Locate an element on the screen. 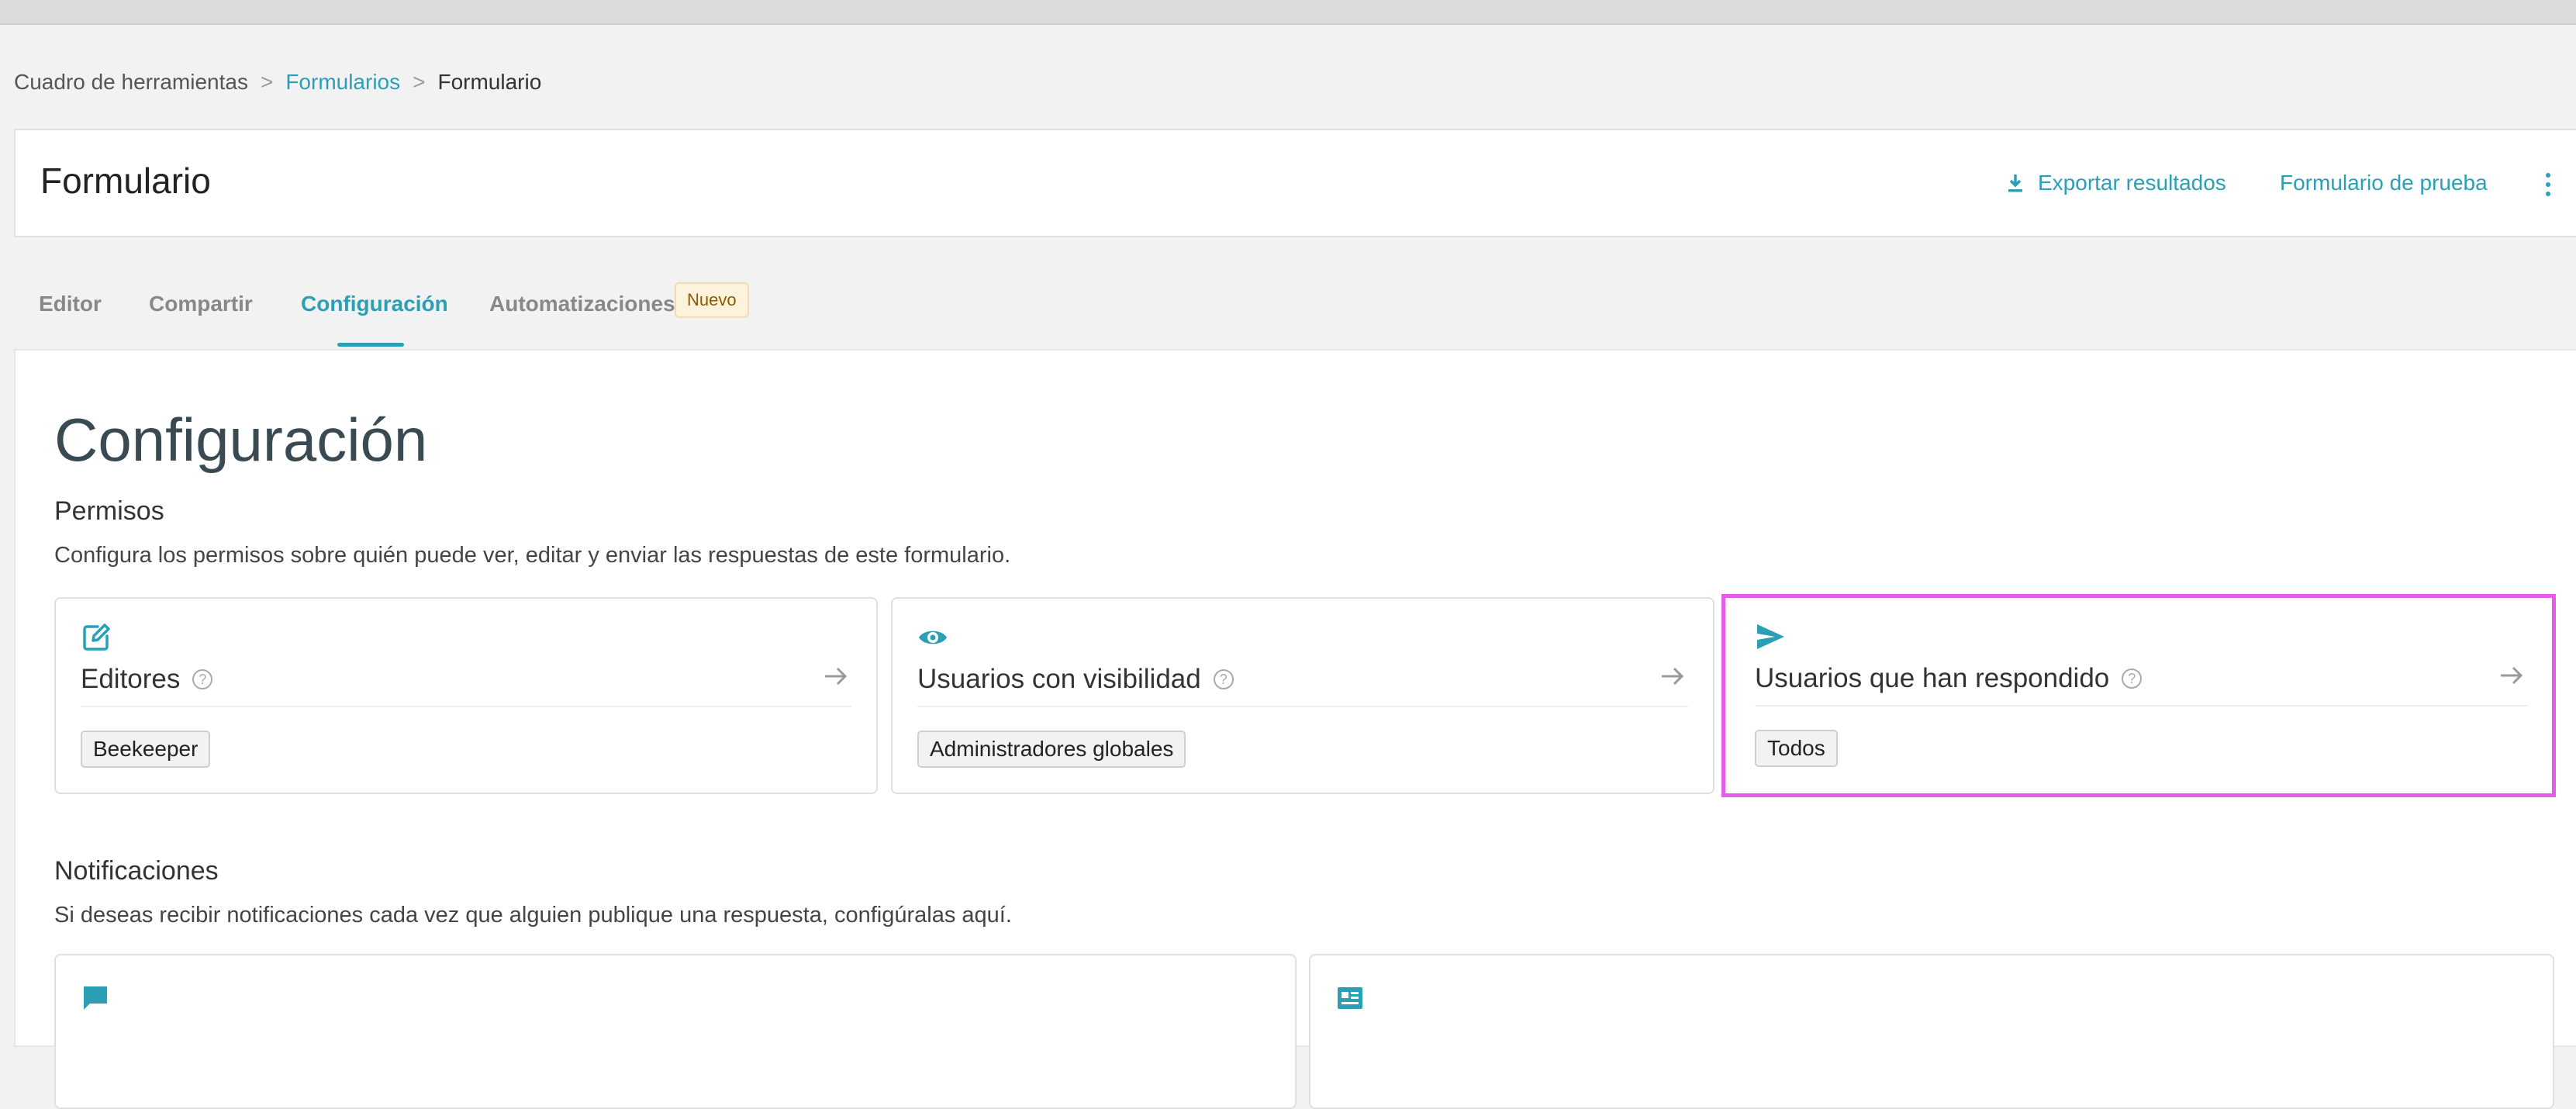  settings-title: Configuración is located at coordinates (241, 440).